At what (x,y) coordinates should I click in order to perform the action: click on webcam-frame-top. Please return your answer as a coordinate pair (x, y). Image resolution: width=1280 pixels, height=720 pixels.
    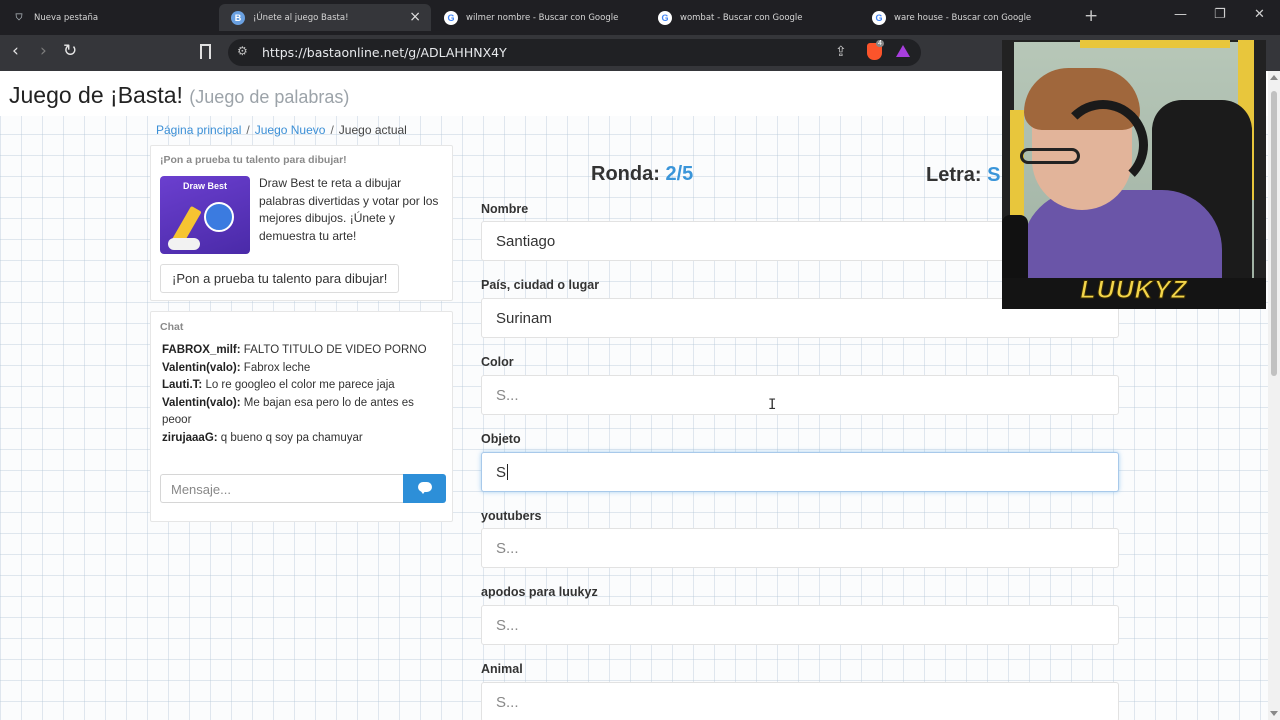
    Looking at the image, I should click on (1155, 44).